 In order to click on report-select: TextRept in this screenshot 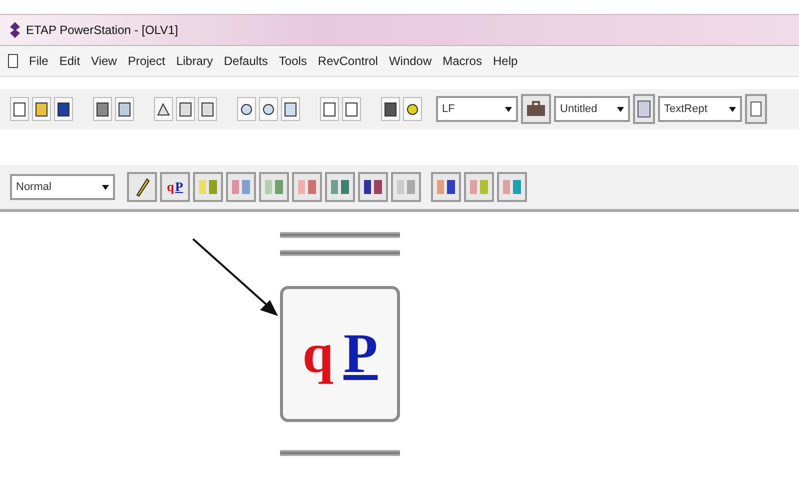, I will do `click(700, 109)`.